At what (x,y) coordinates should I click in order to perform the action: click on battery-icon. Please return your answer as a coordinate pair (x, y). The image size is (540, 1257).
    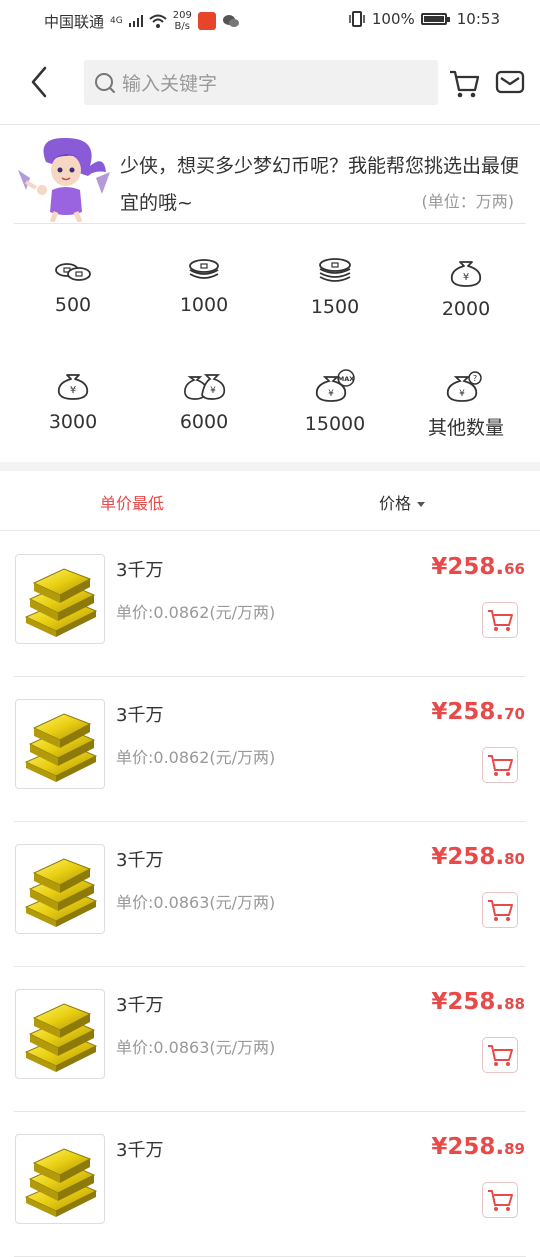
    Looking at the image, I should click on (435, 19).